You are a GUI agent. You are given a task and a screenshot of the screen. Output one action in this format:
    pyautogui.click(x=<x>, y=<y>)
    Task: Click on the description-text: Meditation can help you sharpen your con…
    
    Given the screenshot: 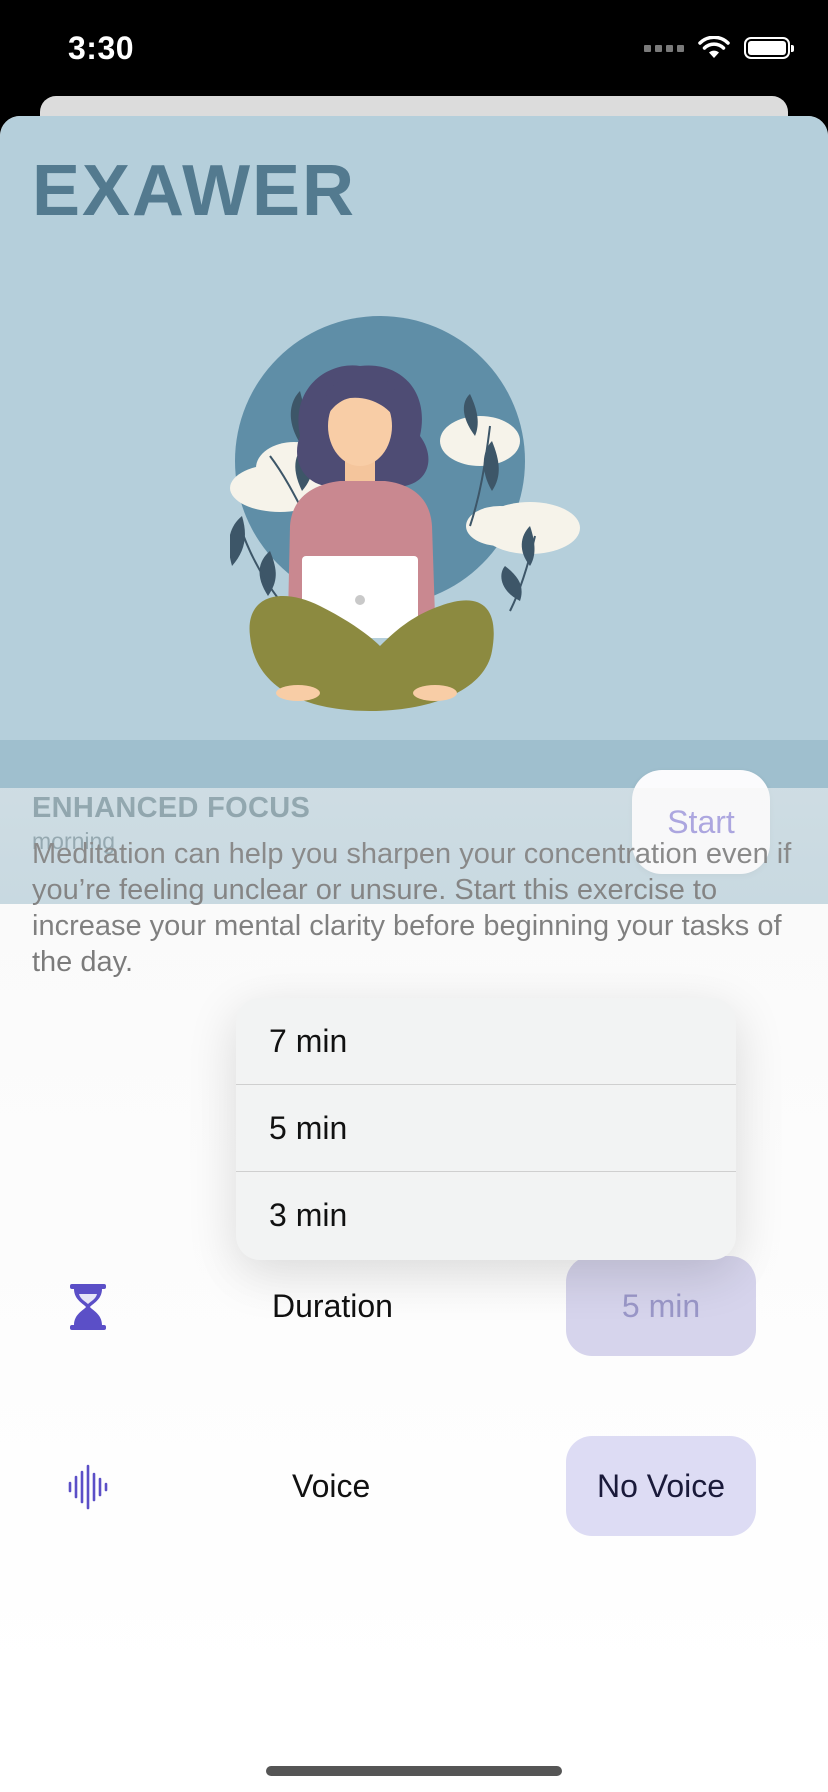 What is the action you would take?
    pyautogui.click(x=412, y=908)
    